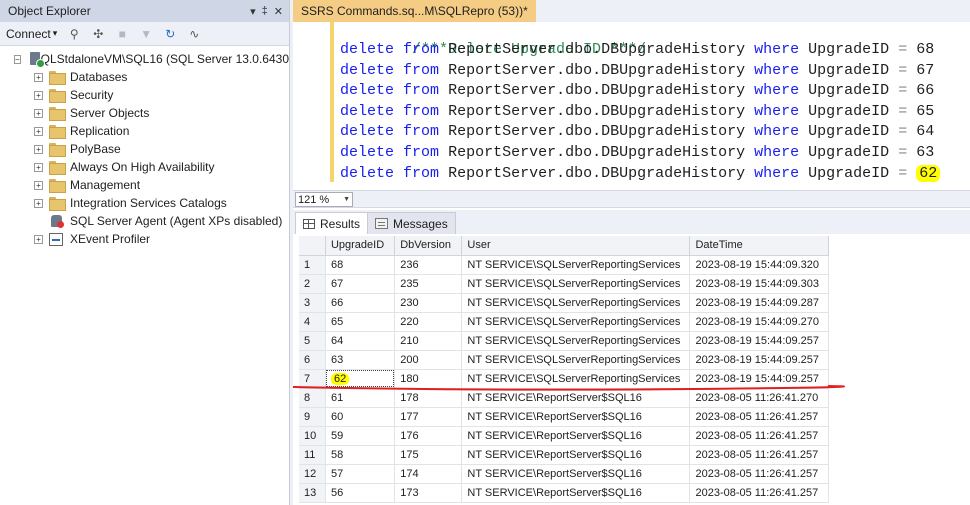 Image resolution: width=970 pixels, height=505 pixels. I want to click on cell-dbversion: 210, so click(428, 341).